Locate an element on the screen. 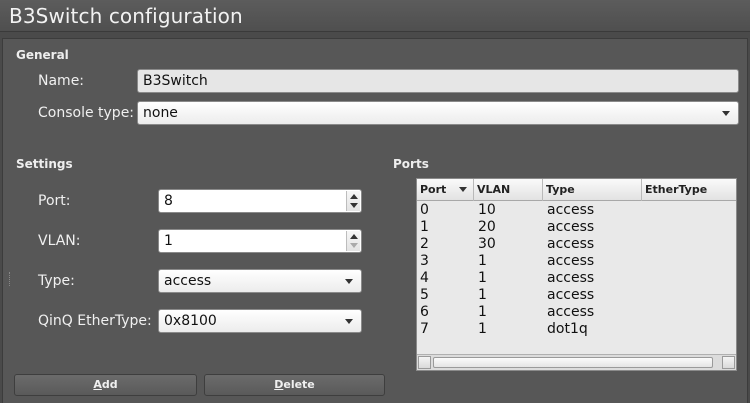 Image resolution: width=750 pixels, height=403 pixels. console-type-label: Console type: is located at coordinates (86, 113).